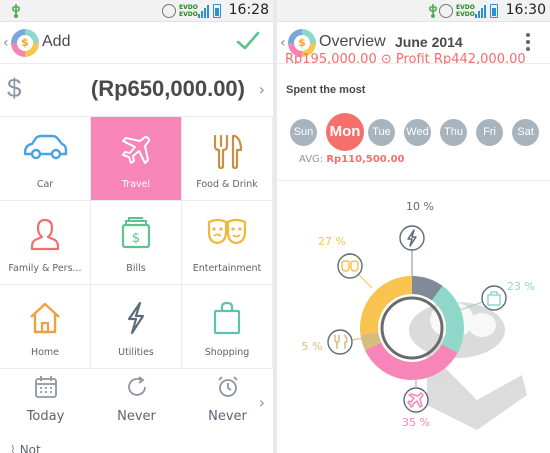 This screenshot has width=550, height=453. Describe the element at coordinates (303, 132) in the screenshot. I see `day-sun: Sun` at that location.